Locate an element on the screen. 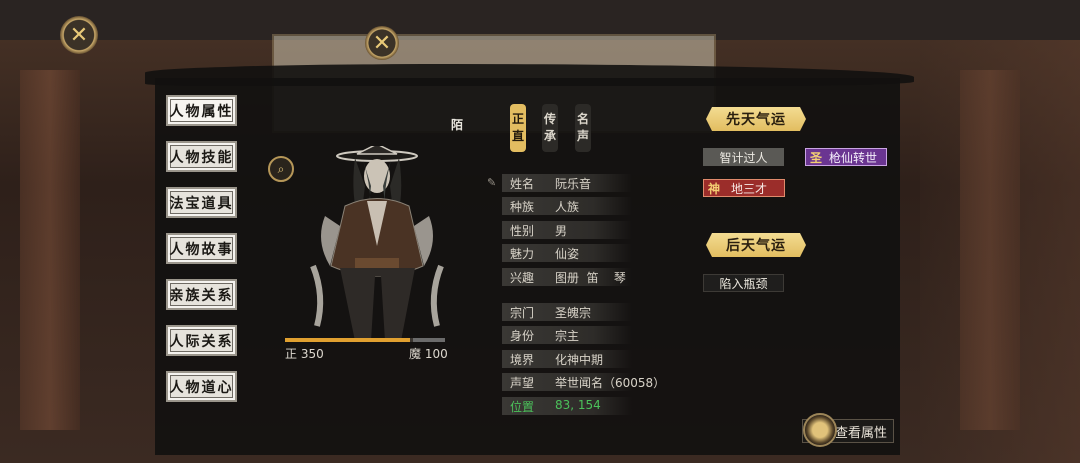  info-value: 人族 is located at coordinates (567, 207).